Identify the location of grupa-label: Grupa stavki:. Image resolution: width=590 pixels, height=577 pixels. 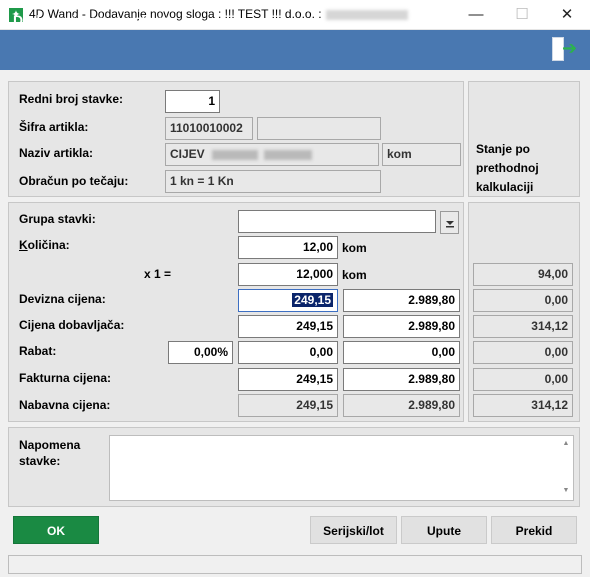
(57, 219).